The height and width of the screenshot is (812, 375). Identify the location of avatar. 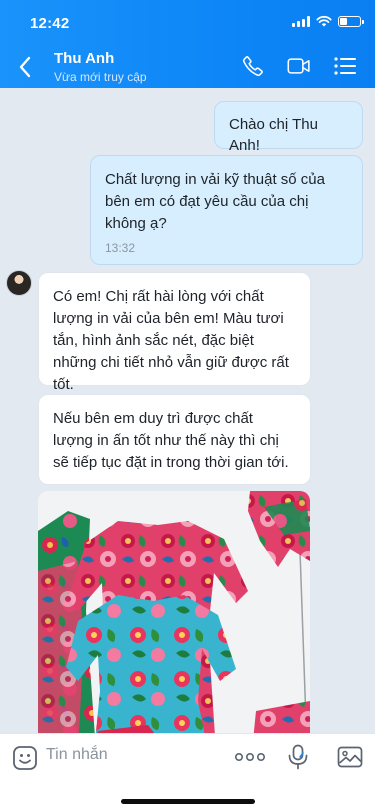
(19, 283).